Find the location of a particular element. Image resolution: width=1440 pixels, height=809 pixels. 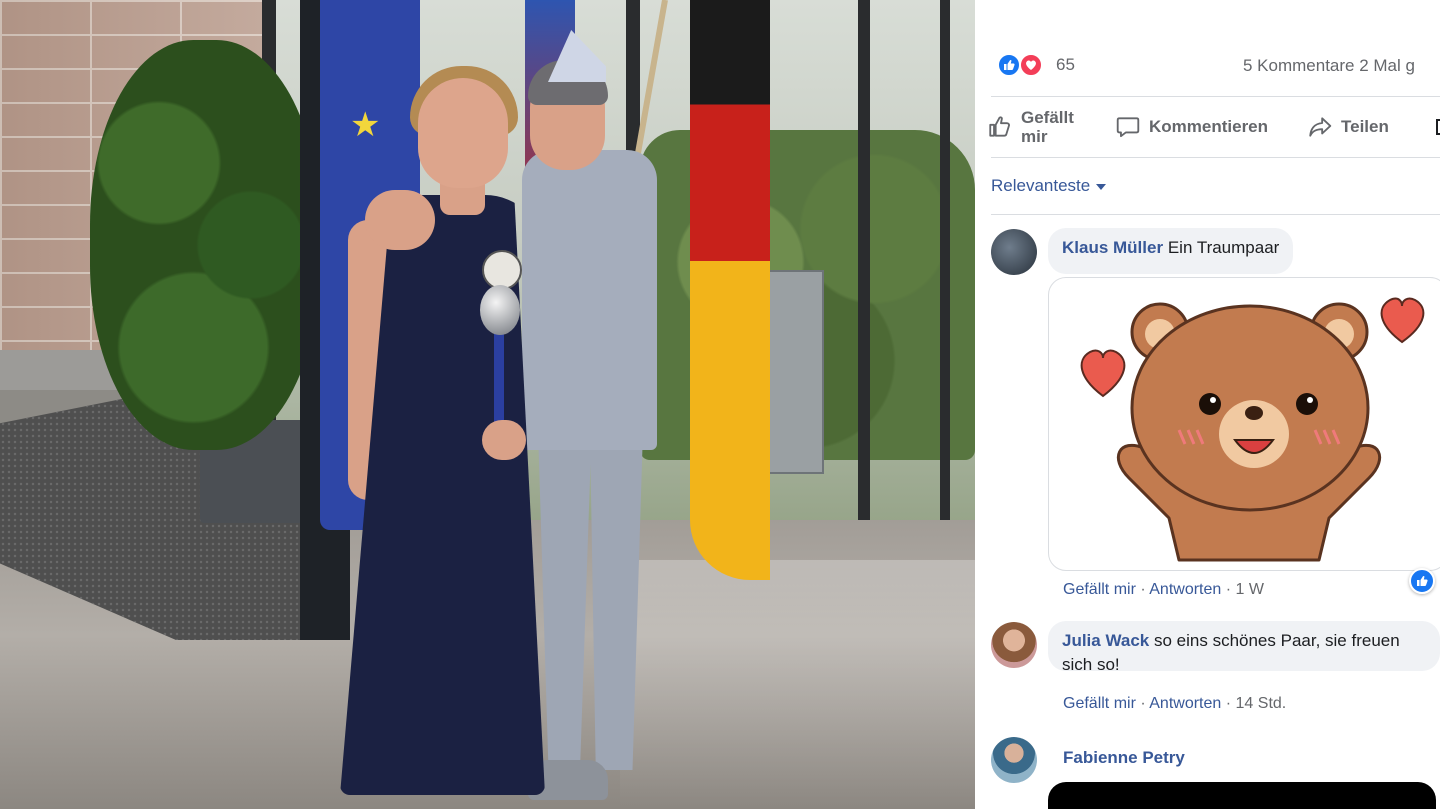

sort-label: Relevanteste is located at coordinates (1041, 185).